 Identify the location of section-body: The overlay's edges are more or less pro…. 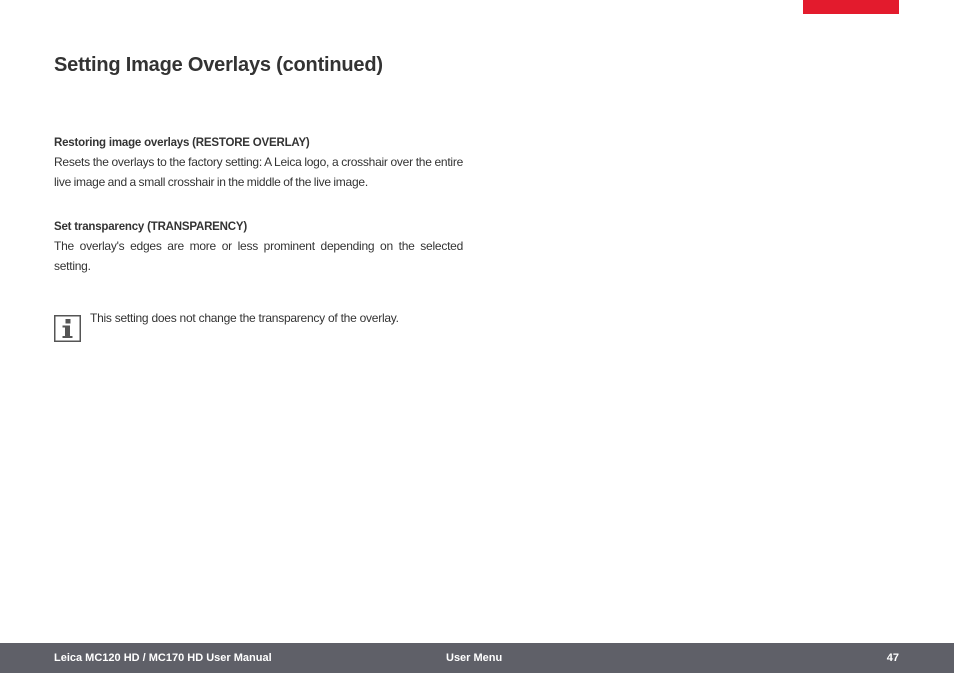
(258, 256).